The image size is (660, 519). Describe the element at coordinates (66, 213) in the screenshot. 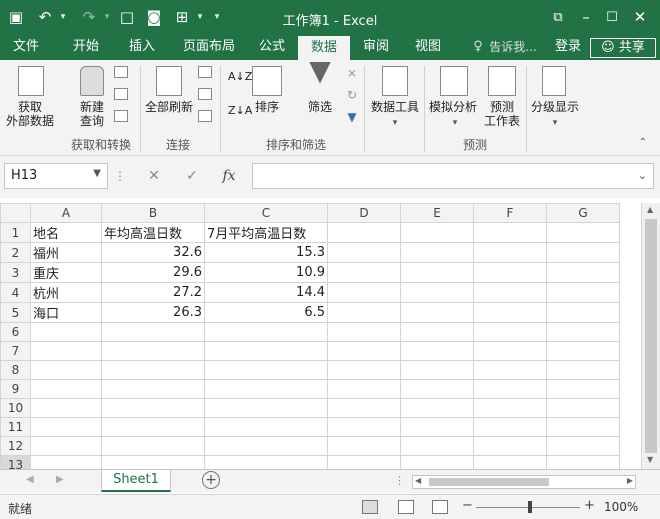

I see `column-header: A` at that location.